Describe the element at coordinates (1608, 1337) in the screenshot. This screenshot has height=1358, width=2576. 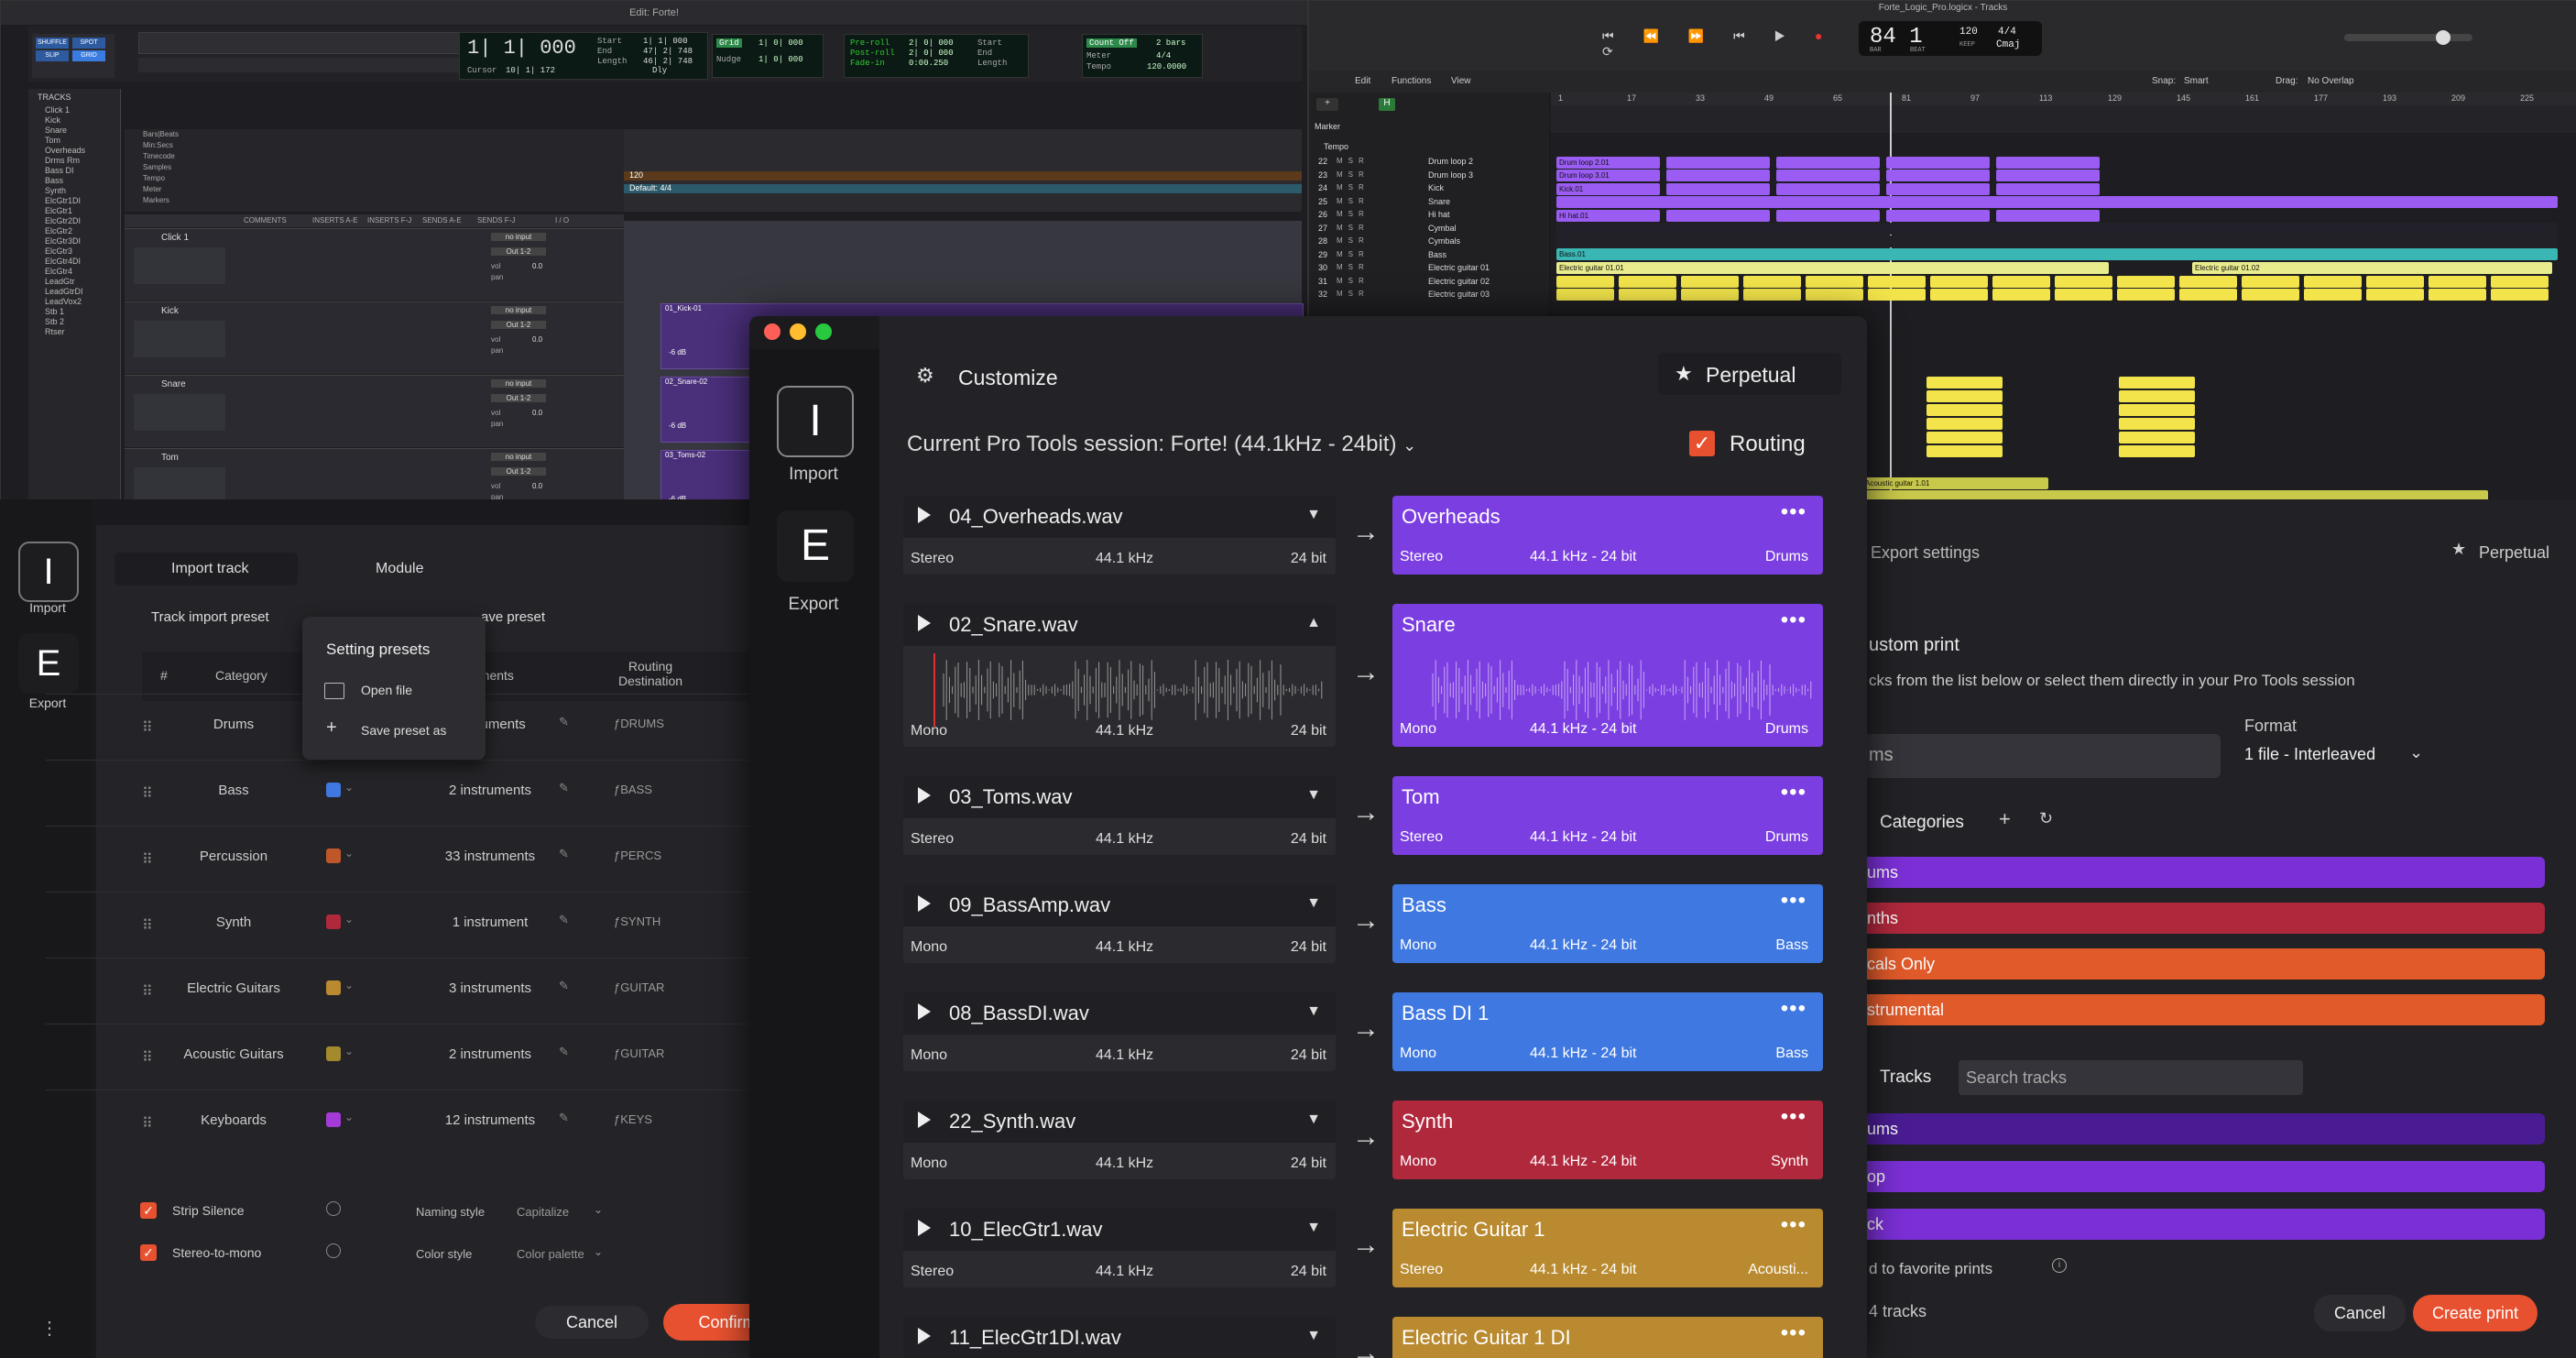
I see `destination-track-card: Electric Guitar 1 DI •••` at that location.